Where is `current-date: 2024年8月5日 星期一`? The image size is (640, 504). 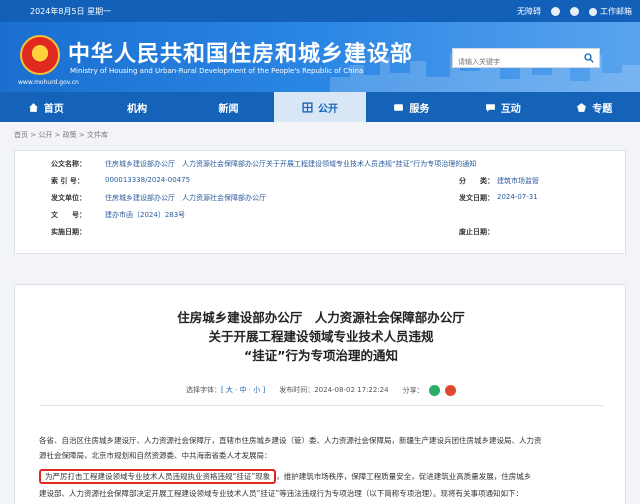 current-date: 2024年8月5日 星期一 is located at coordinates (71, 11).